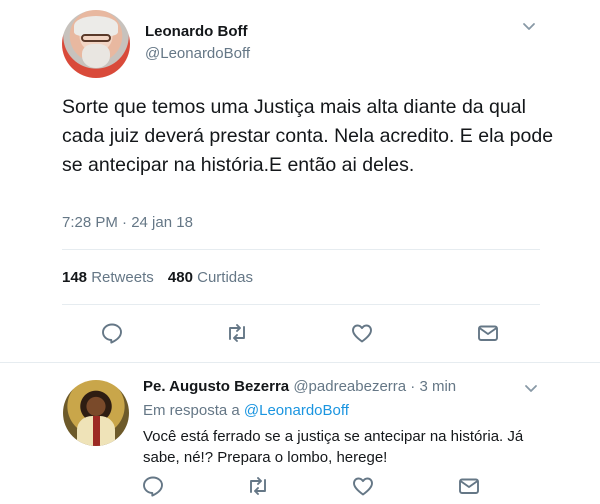 Image resolution: width=600 pixels, height=504 pixels. I want to click on likes-label: Curtidas, so click(225, 277).